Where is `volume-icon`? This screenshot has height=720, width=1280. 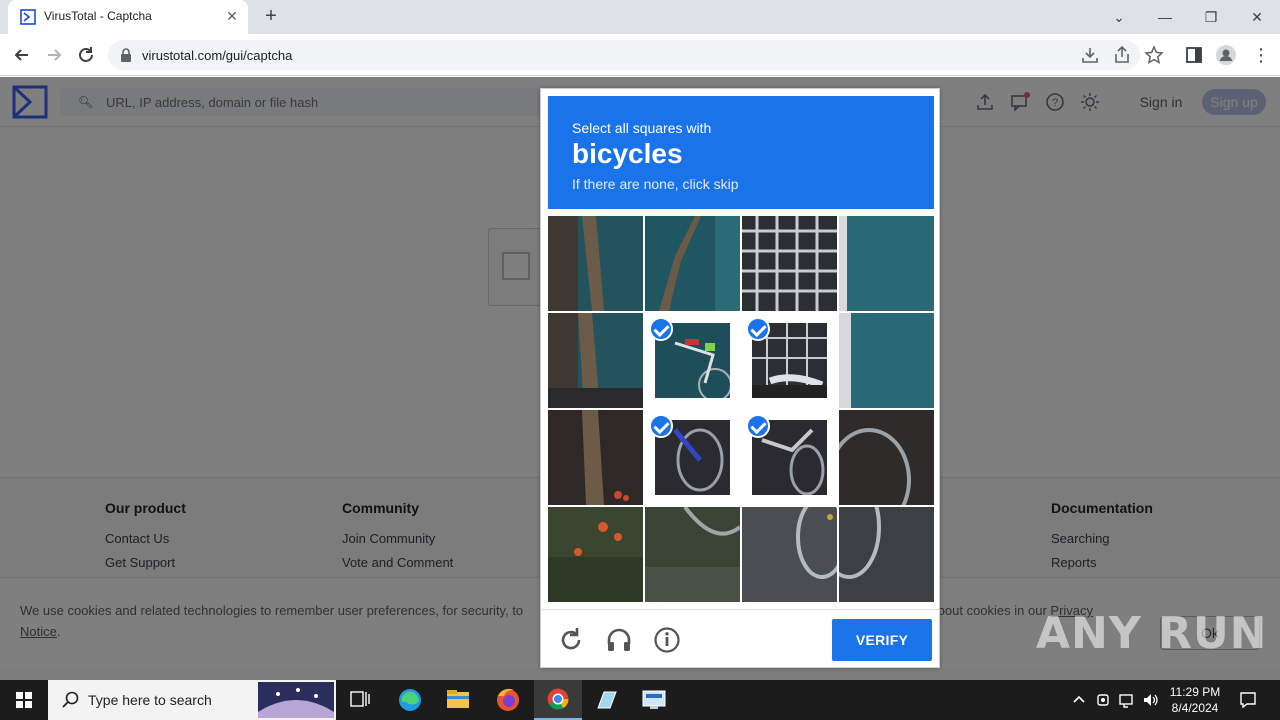 volume-icon is located at coordinates (1151, 700).